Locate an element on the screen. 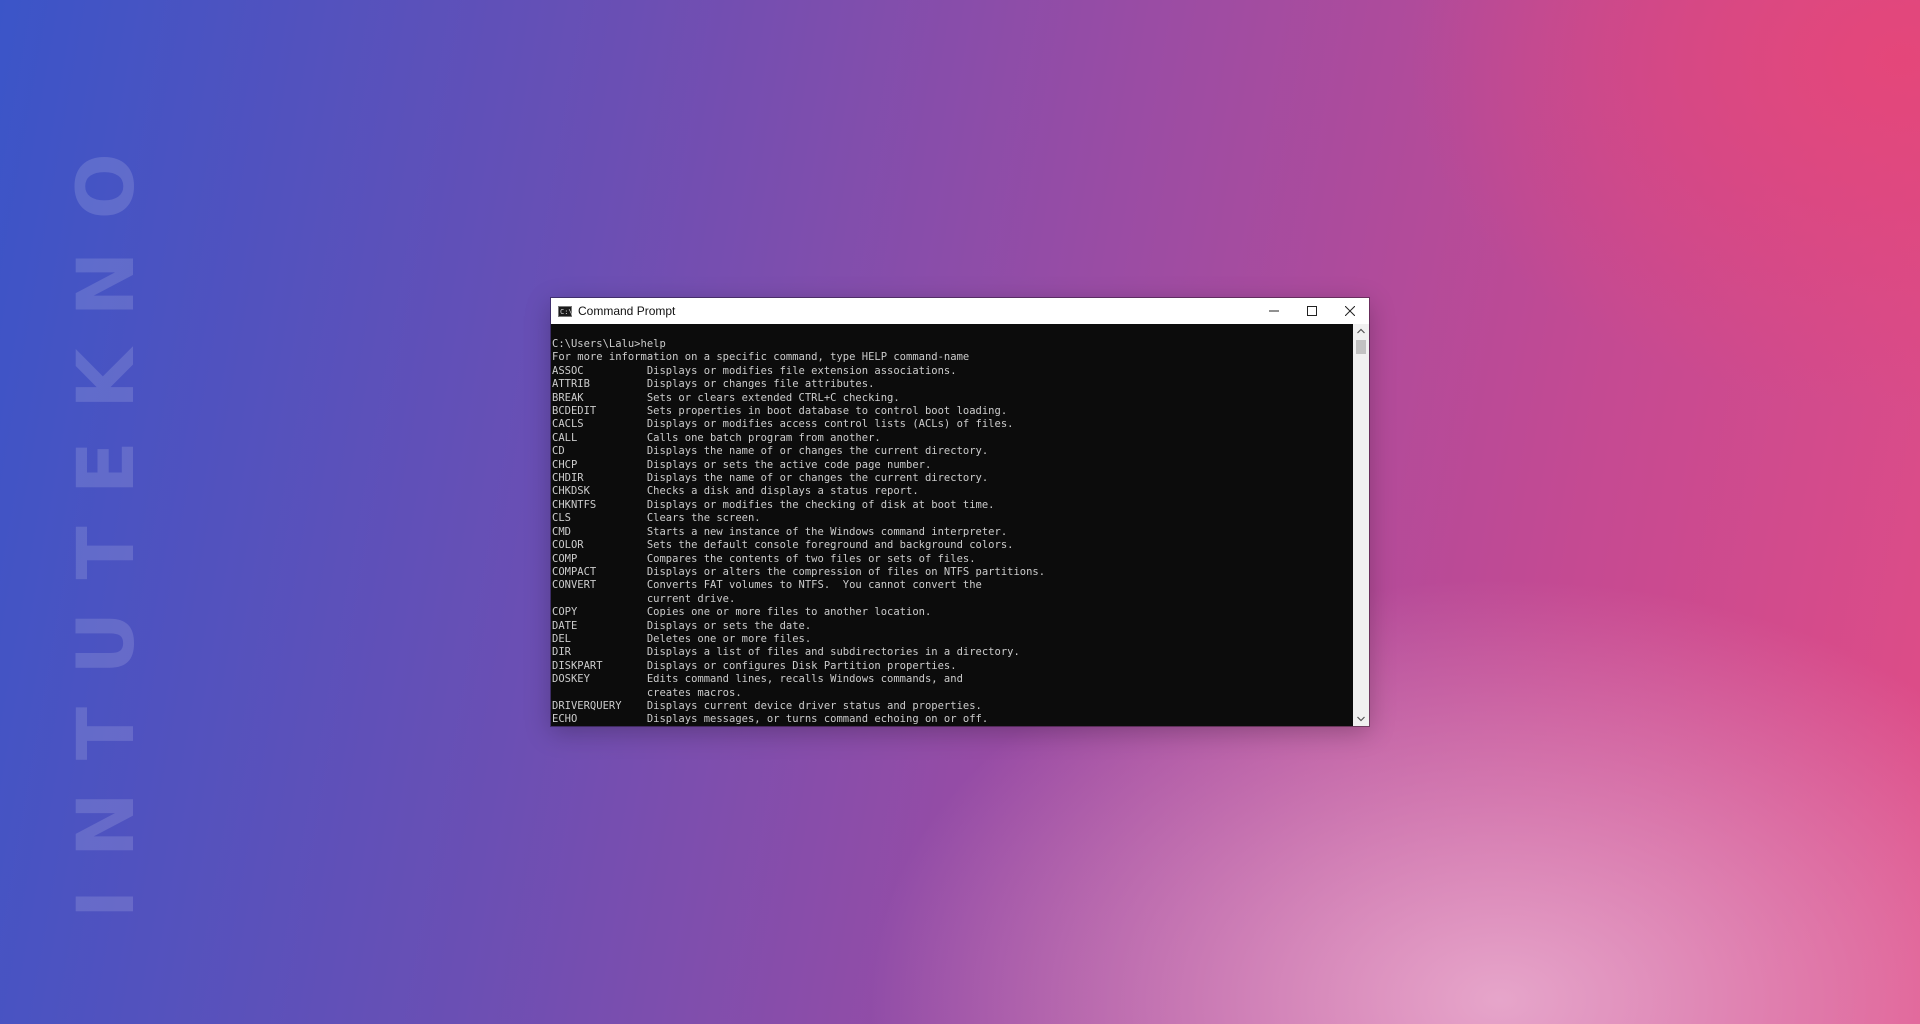  cmd-icon: C:\ is located at coordinates (565, 311).